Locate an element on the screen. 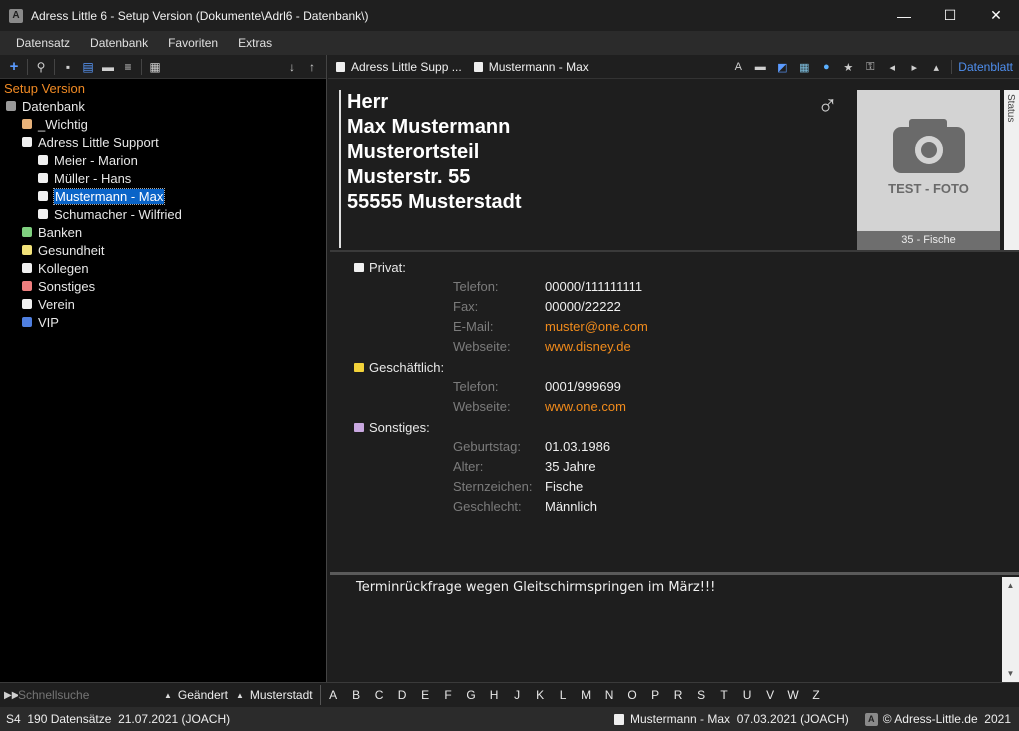 The width and height of the screenshot is (1019, 731). letter-filter-t: T is located at coordinates (724, 695).